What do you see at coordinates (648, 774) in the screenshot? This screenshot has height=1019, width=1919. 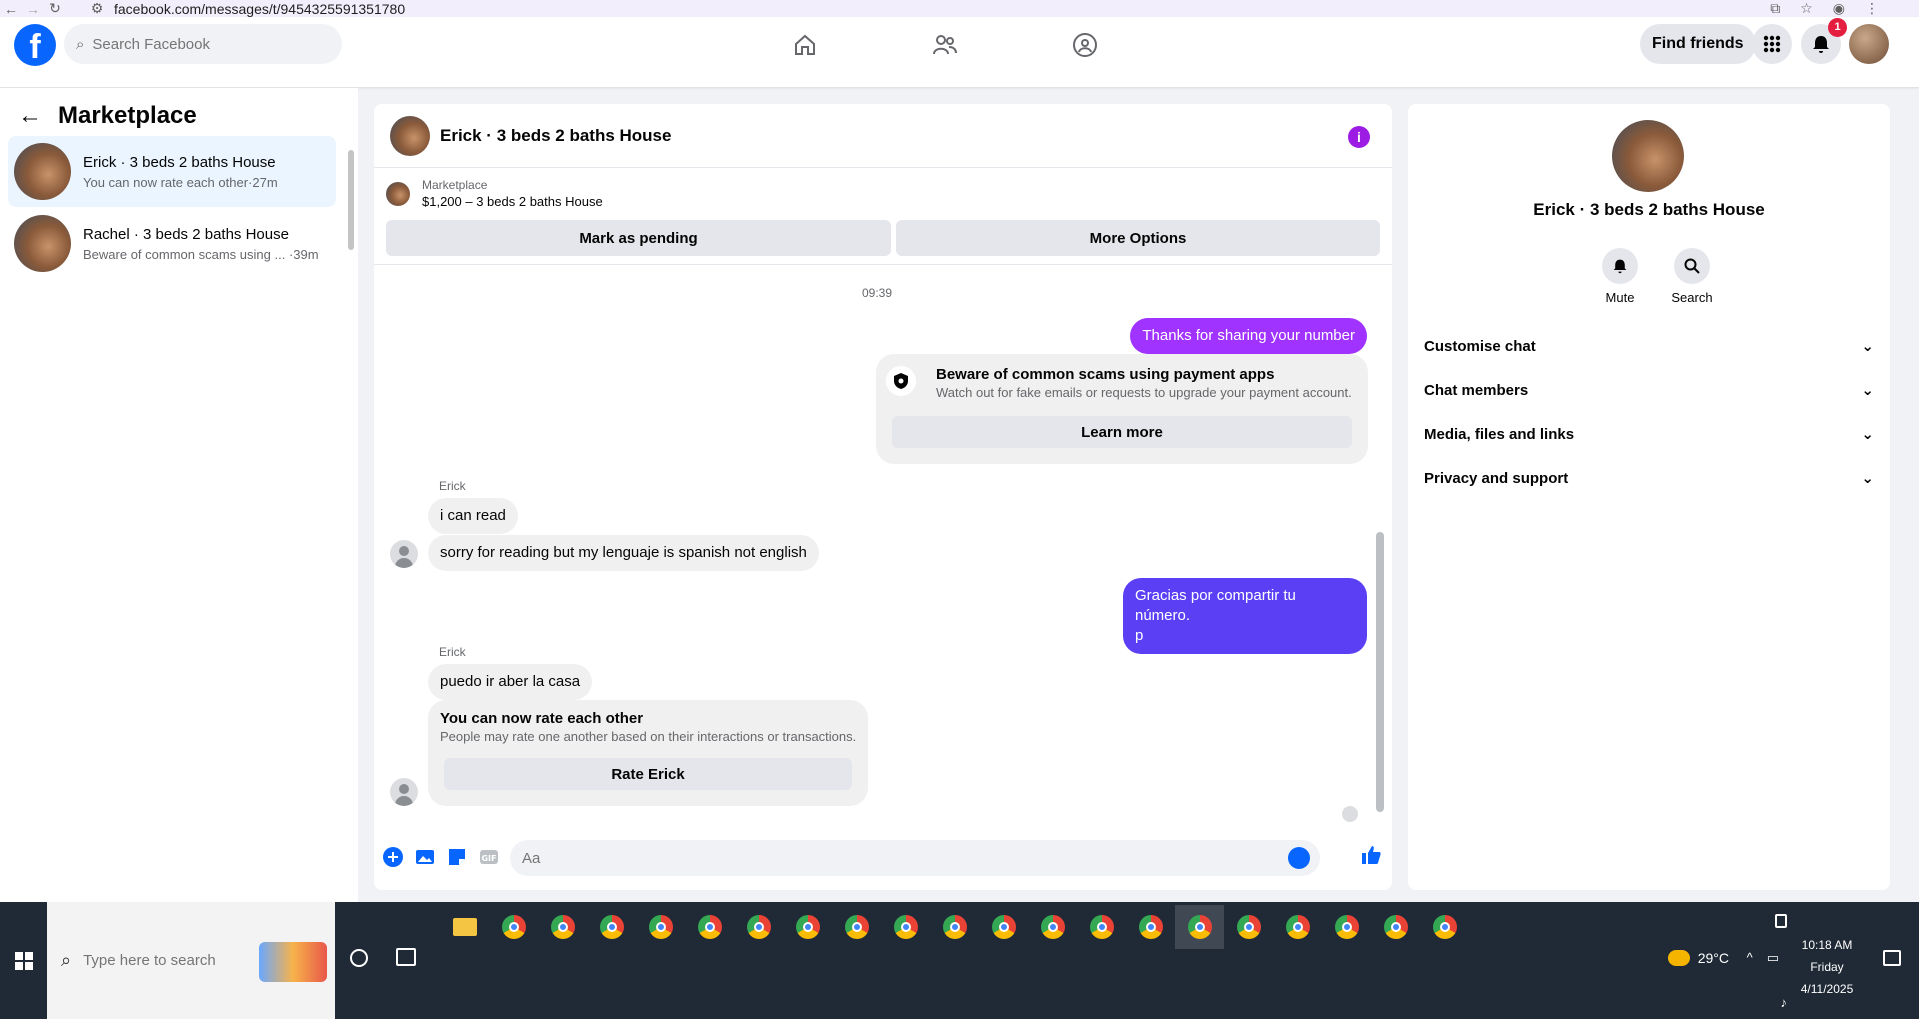 I see `rate-erick-button: Rate Erick` at bounding box center [648, 774].